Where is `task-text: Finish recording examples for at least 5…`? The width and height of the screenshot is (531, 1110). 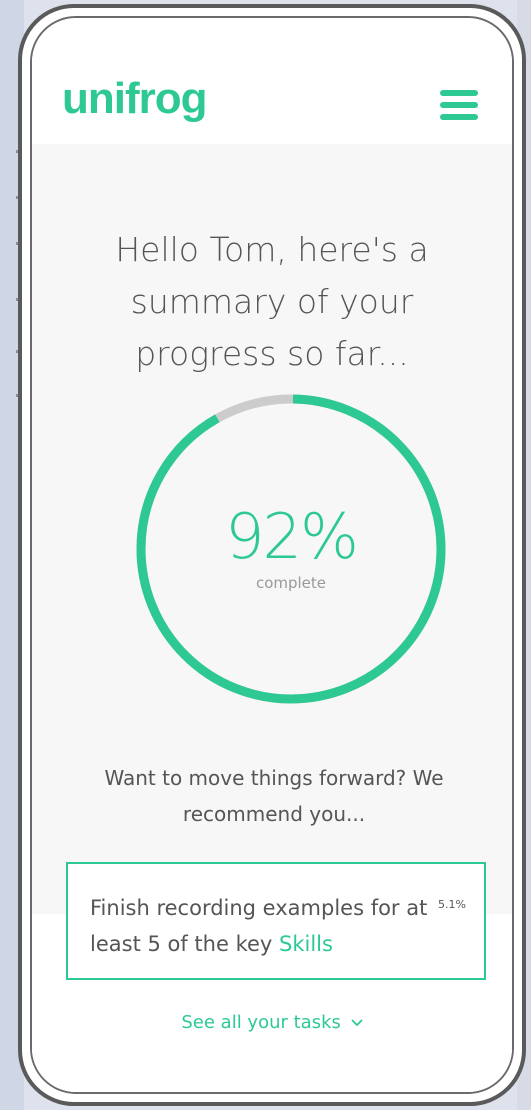 task-text: Finish recording examples for at least 5… is located at coordinates (260, 926).